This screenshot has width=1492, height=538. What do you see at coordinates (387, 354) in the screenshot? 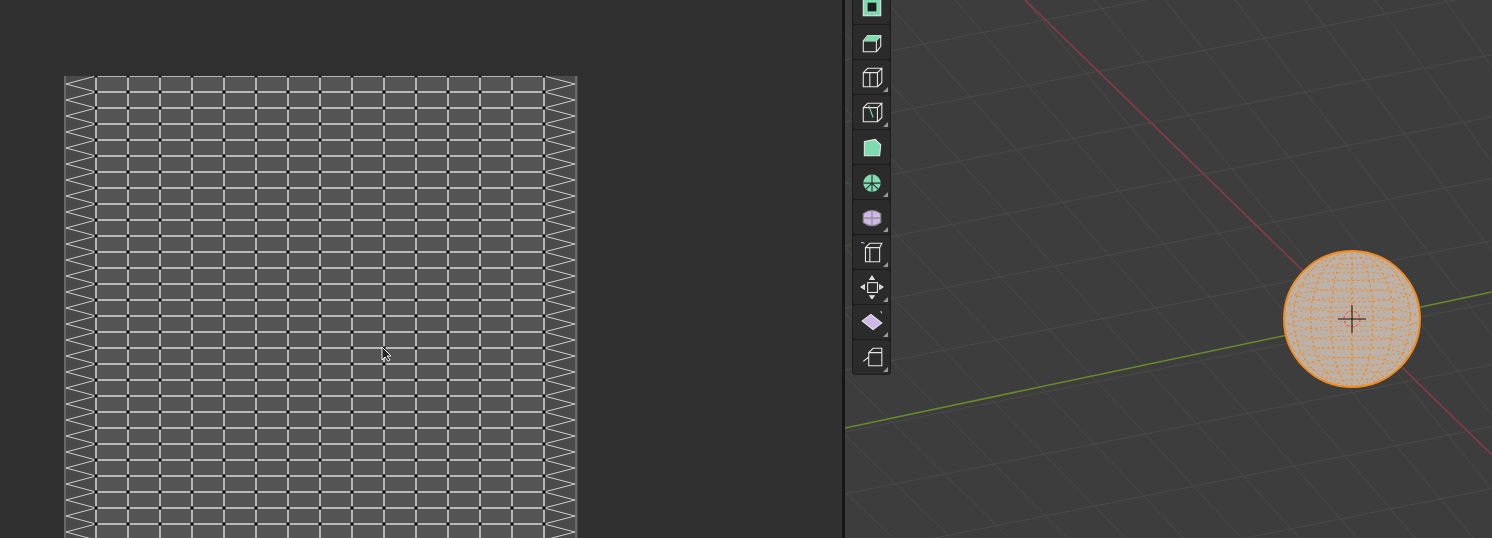
I see `cursor-icon` at bounding box center [387, 354].